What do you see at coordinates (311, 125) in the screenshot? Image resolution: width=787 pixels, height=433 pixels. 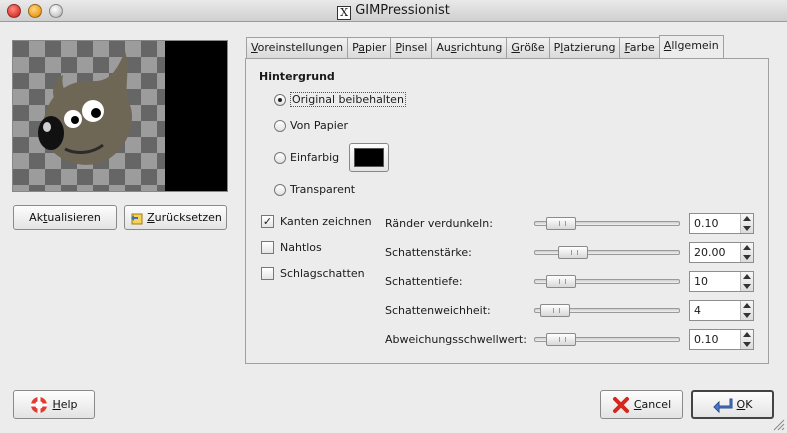 I see `radio-from-paper: Von Papier` at bounding box center [311, 125].